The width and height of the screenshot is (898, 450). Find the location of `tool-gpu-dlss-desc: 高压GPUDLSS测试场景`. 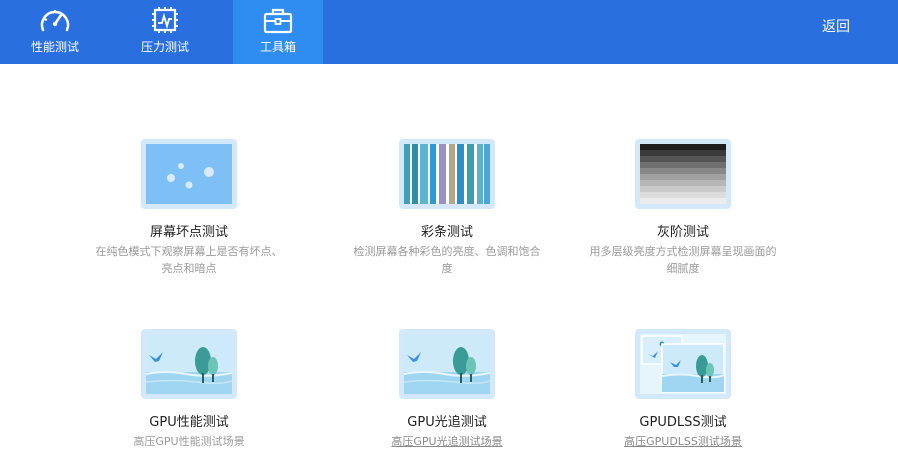

tool-gpu-dlss-desc: 高压GPUDLSS测试场景 is located at coordinates (683, 441).